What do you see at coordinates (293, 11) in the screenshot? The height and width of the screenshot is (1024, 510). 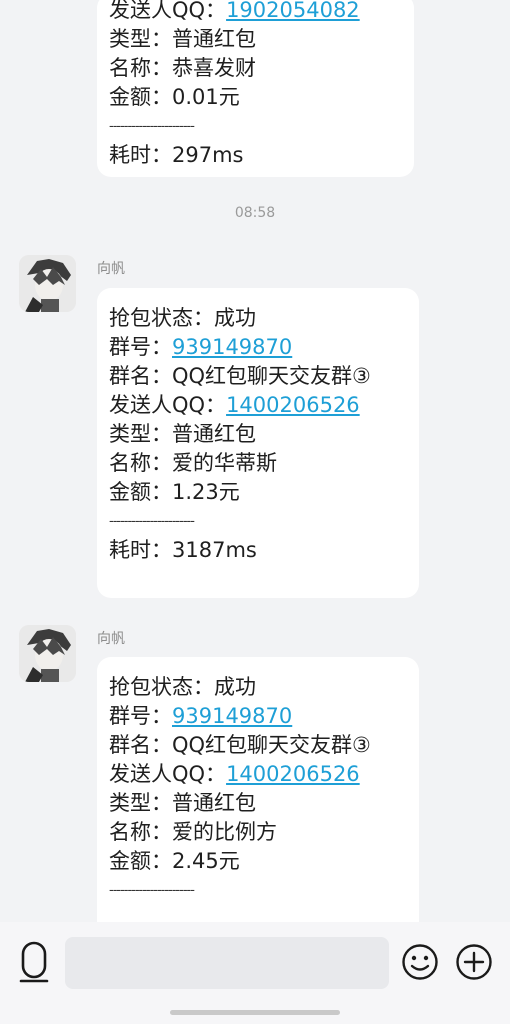 I see `sender-qq-link: 1902054082` at bounding box center [293, 11].